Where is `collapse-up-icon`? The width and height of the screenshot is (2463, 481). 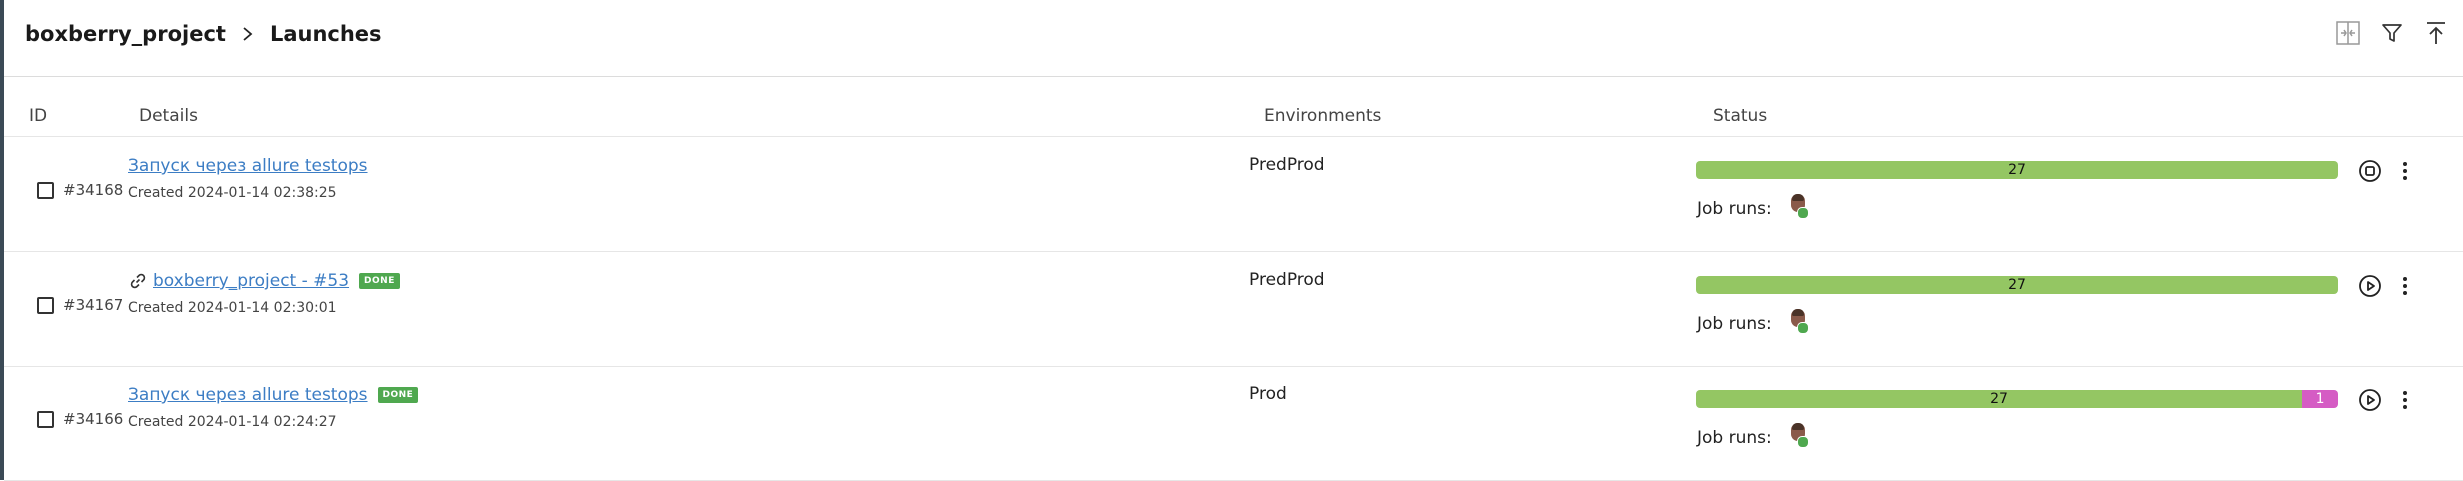
collapse-up-icon is located at coordinates (2436, 33).